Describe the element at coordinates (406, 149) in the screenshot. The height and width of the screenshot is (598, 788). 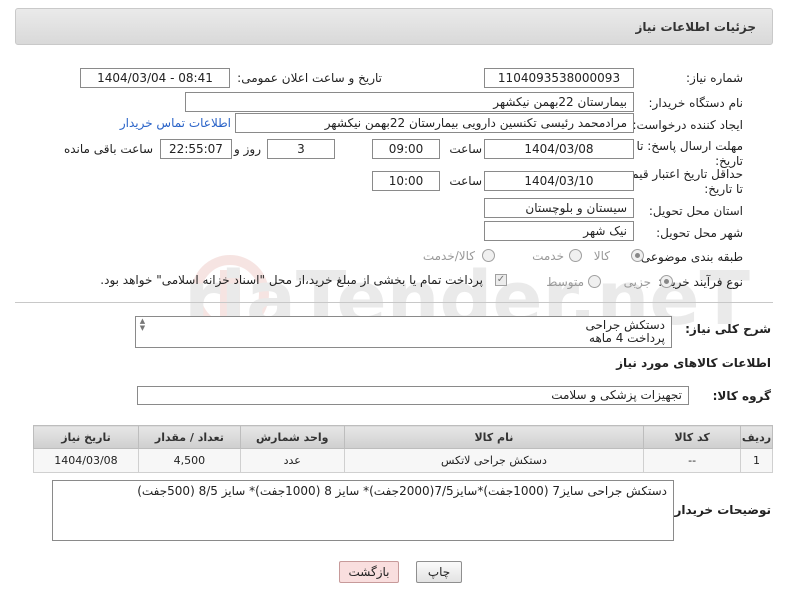
I see `reply-deadline-time: 09:00` at that location.